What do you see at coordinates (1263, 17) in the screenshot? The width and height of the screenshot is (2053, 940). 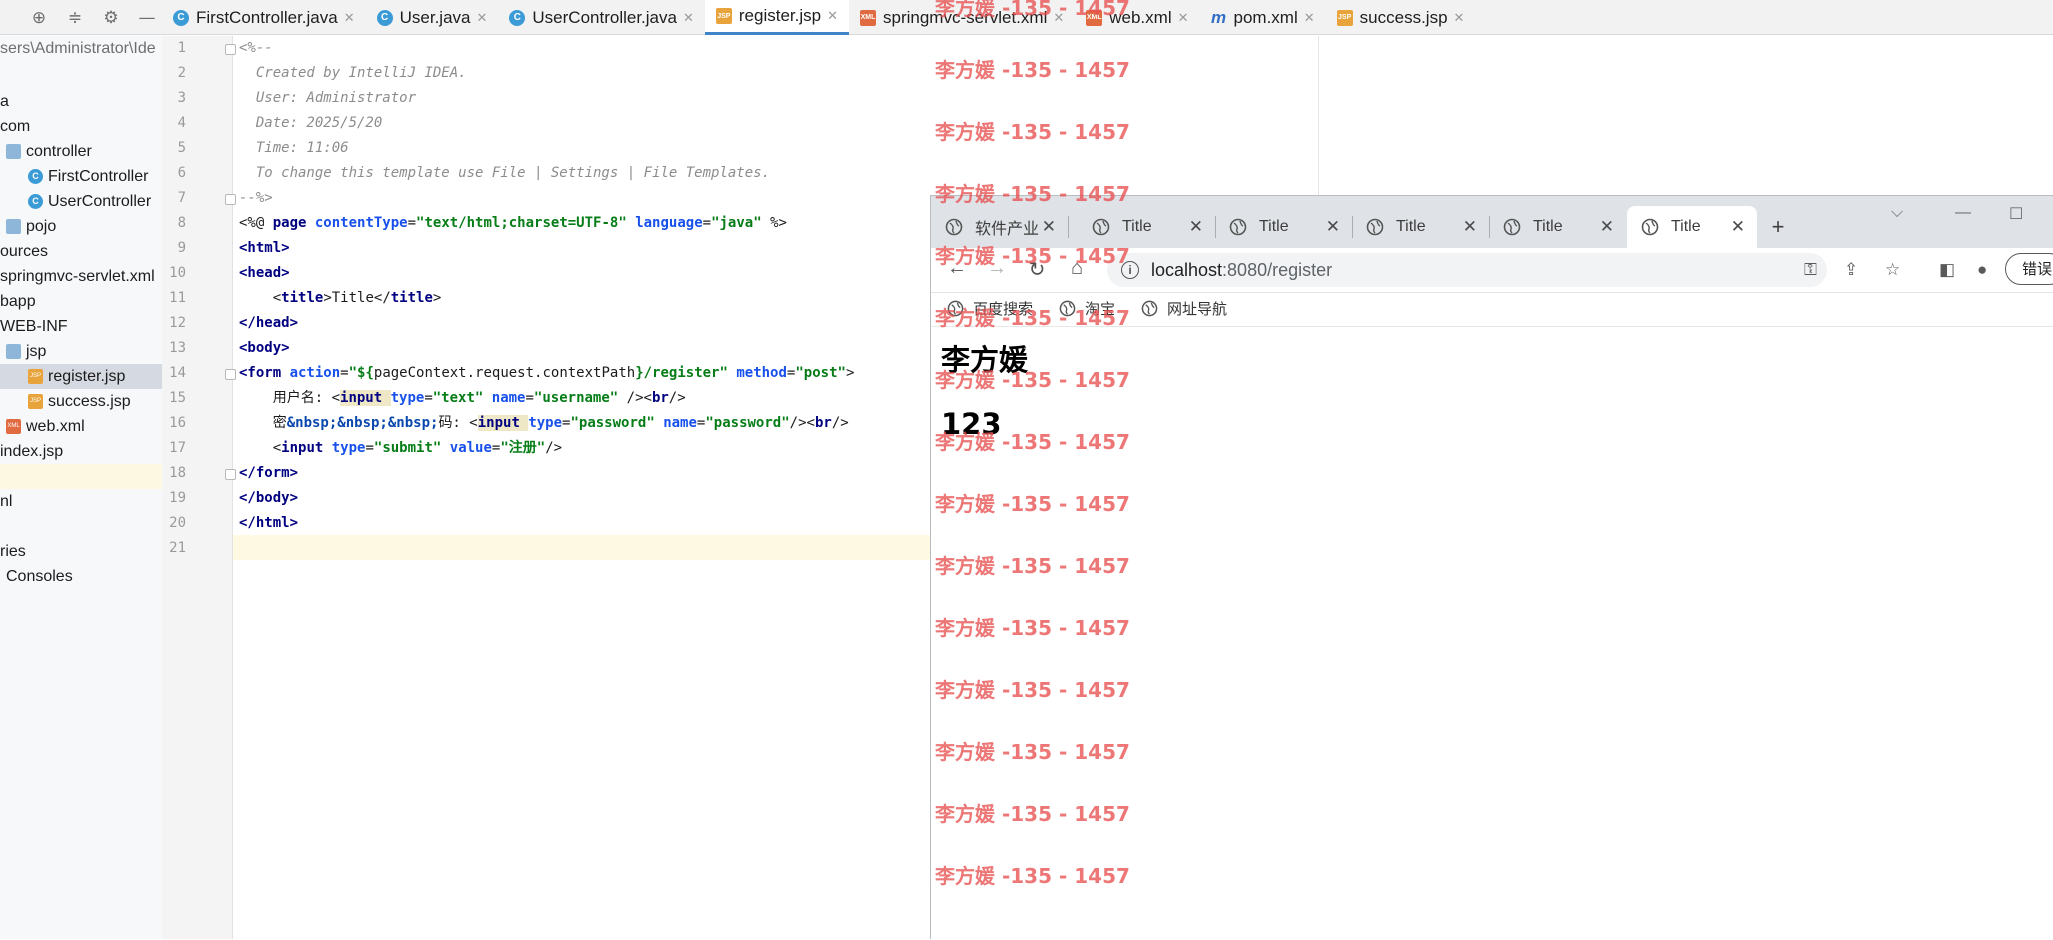 I see `editor-tab: m pom.xml ✕` at bounding box center [1263, 17].